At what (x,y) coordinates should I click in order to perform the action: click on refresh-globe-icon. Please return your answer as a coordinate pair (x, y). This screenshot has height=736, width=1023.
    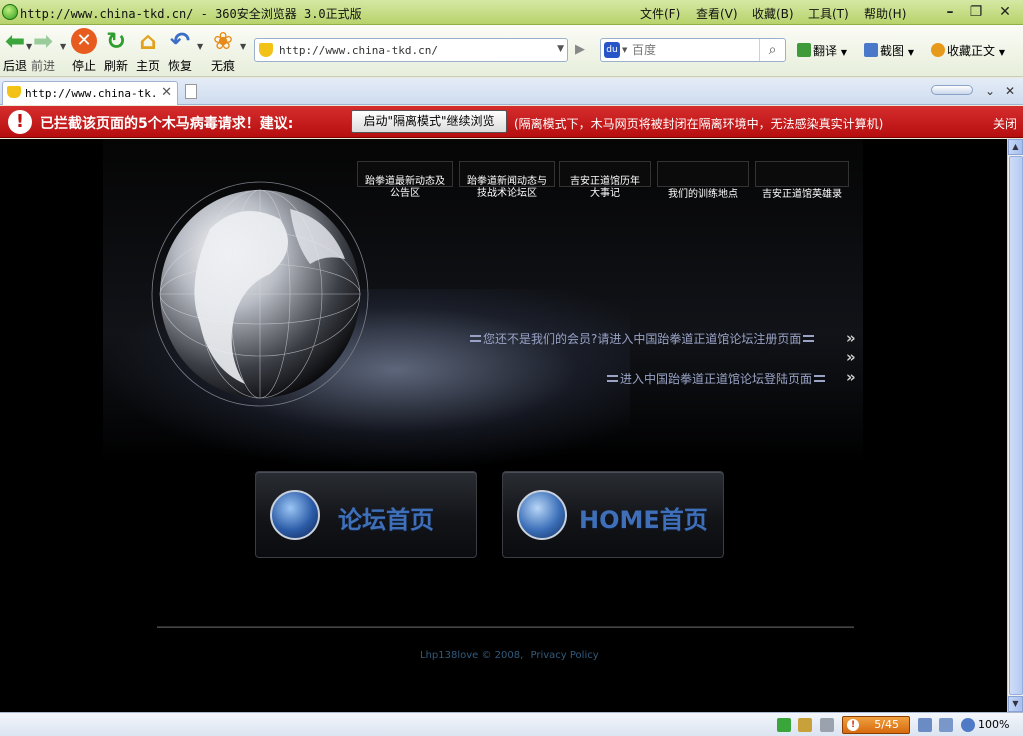
    Looking at the image, I should click on (542, 515).